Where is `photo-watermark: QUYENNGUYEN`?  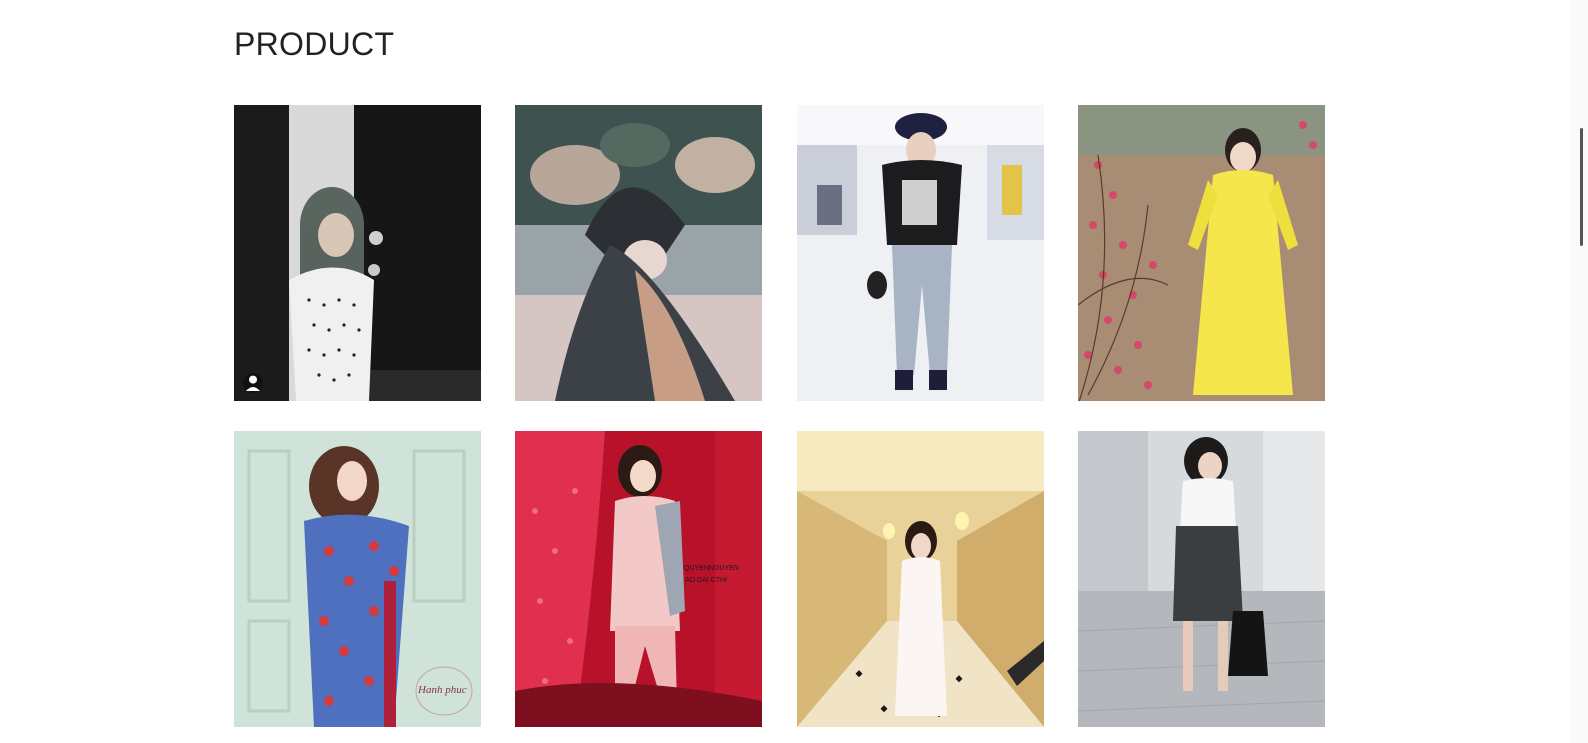 photo-watermark: QUYENNGUYEN is located at coordinates (711, 568).